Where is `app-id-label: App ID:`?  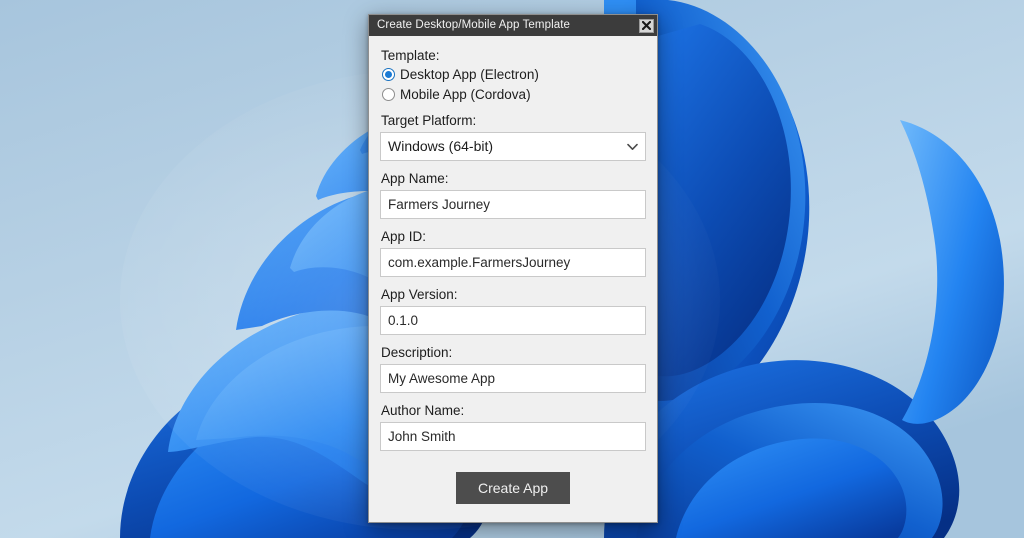 app-id-label: App ID: is located at coordinates (404, 236).